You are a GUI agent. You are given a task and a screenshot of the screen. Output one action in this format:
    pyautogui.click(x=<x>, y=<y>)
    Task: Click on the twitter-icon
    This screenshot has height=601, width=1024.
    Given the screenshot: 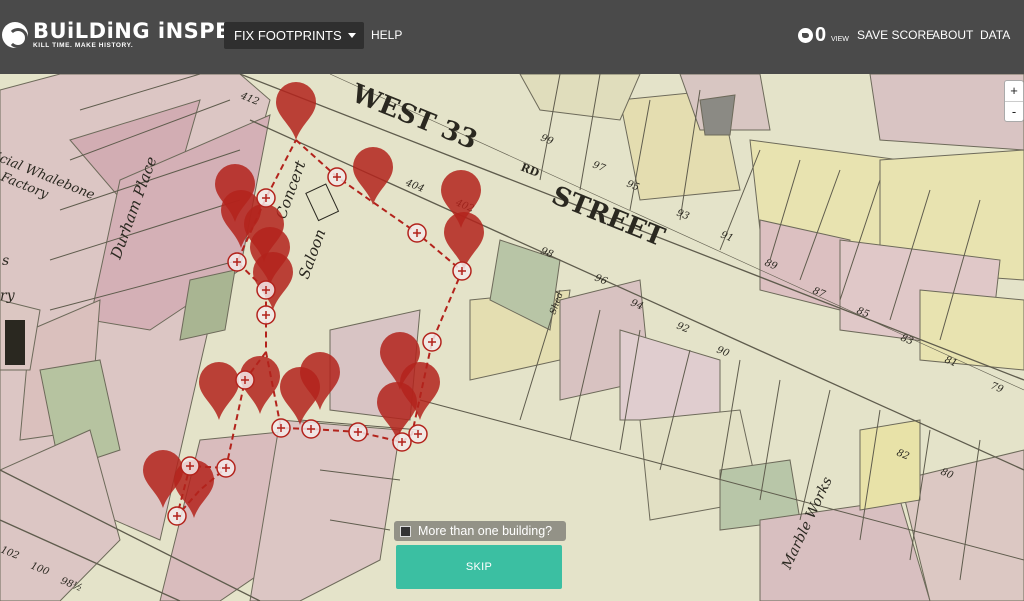 What is the action you would take?
    pyautogui.click(x=805, y=35)
    